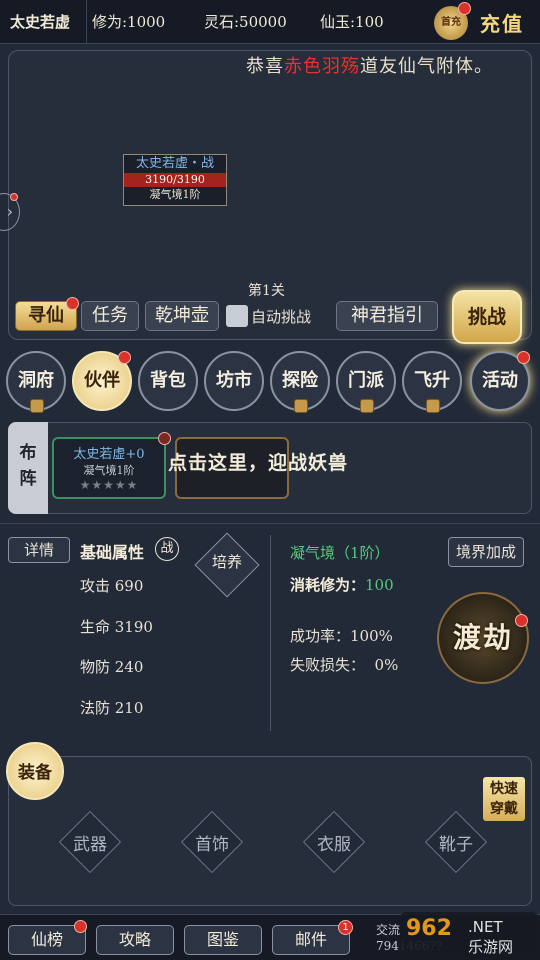 This screenshot has height=960, width=540. I want to click on auto-challenge-label: 自动挑战, so click(281, 317).